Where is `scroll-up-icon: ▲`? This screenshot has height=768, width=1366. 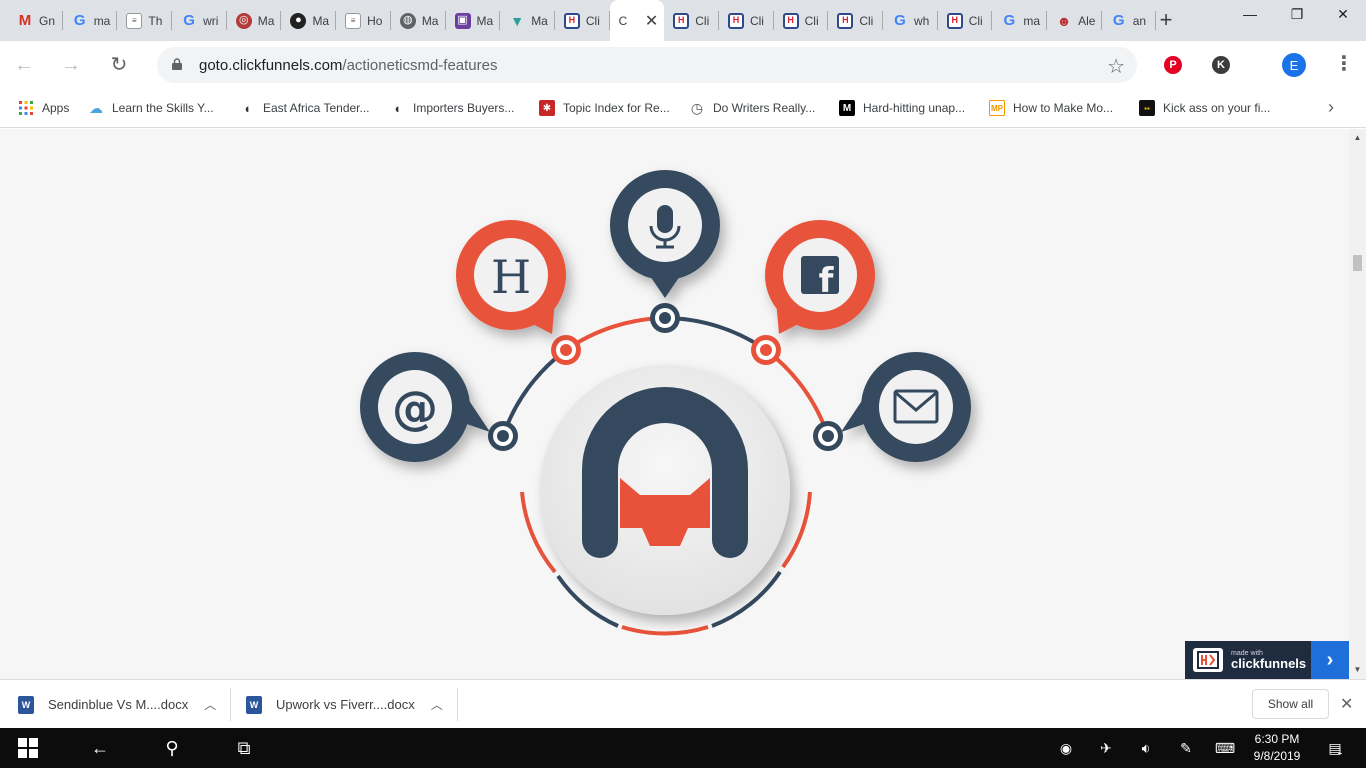 scroll-up-icon: ▲ is located at coordinates (1357, 138).